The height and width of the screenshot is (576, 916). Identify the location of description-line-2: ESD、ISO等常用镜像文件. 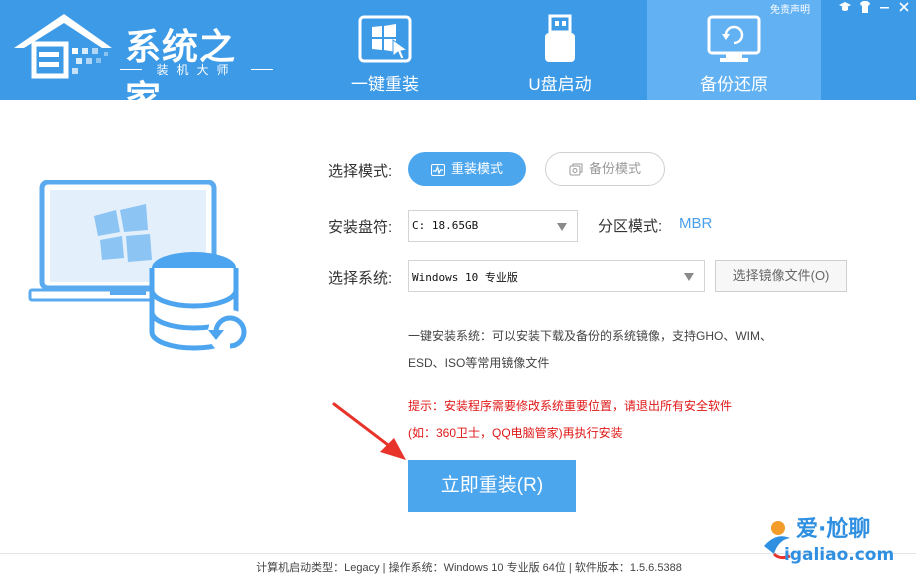
(479, 363).